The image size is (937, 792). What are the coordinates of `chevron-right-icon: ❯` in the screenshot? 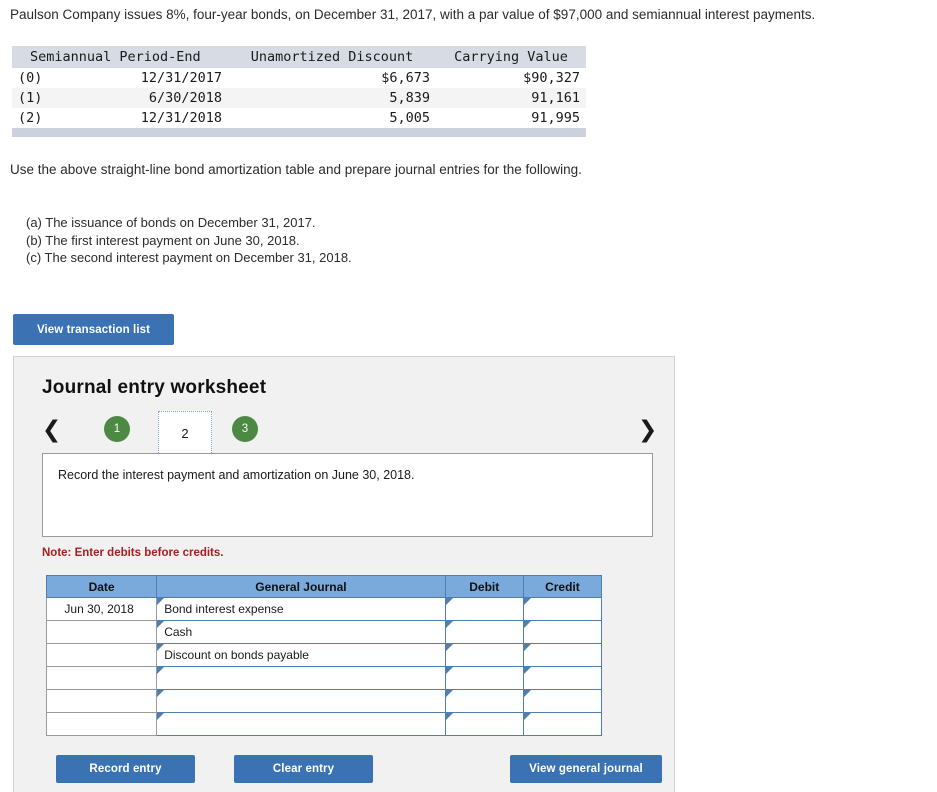 It's located at (647, 430).